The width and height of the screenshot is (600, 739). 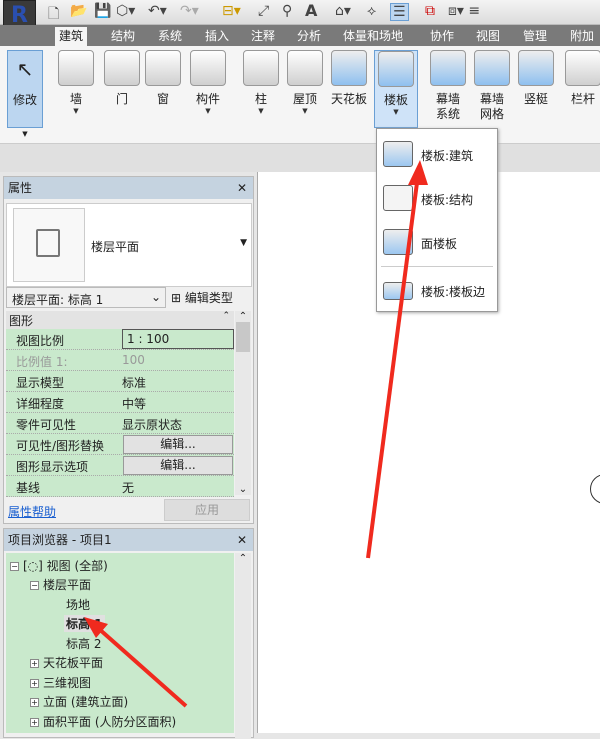 What do you see at coordinates (142, 667) in the screenshot?
I see `red-arrow-to-level` at bounding box center [142, 667].